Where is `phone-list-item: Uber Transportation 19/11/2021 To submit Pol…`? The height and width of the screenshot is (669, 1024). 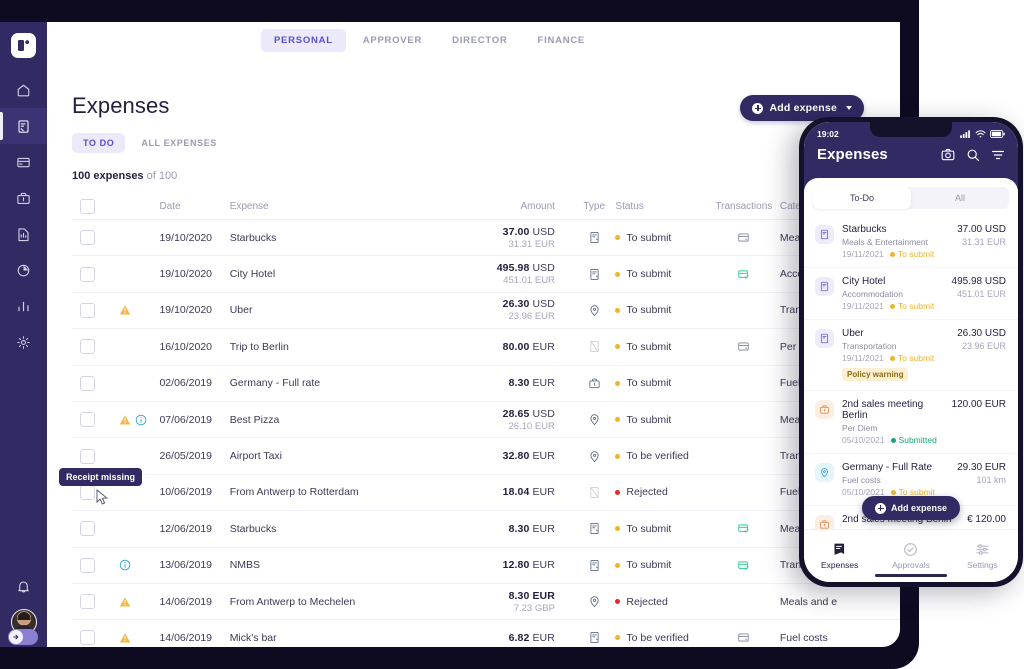
phone-list-item: Uber Transportation 19/11/2021 To submit Pol… is located at coordinates (911, 355).